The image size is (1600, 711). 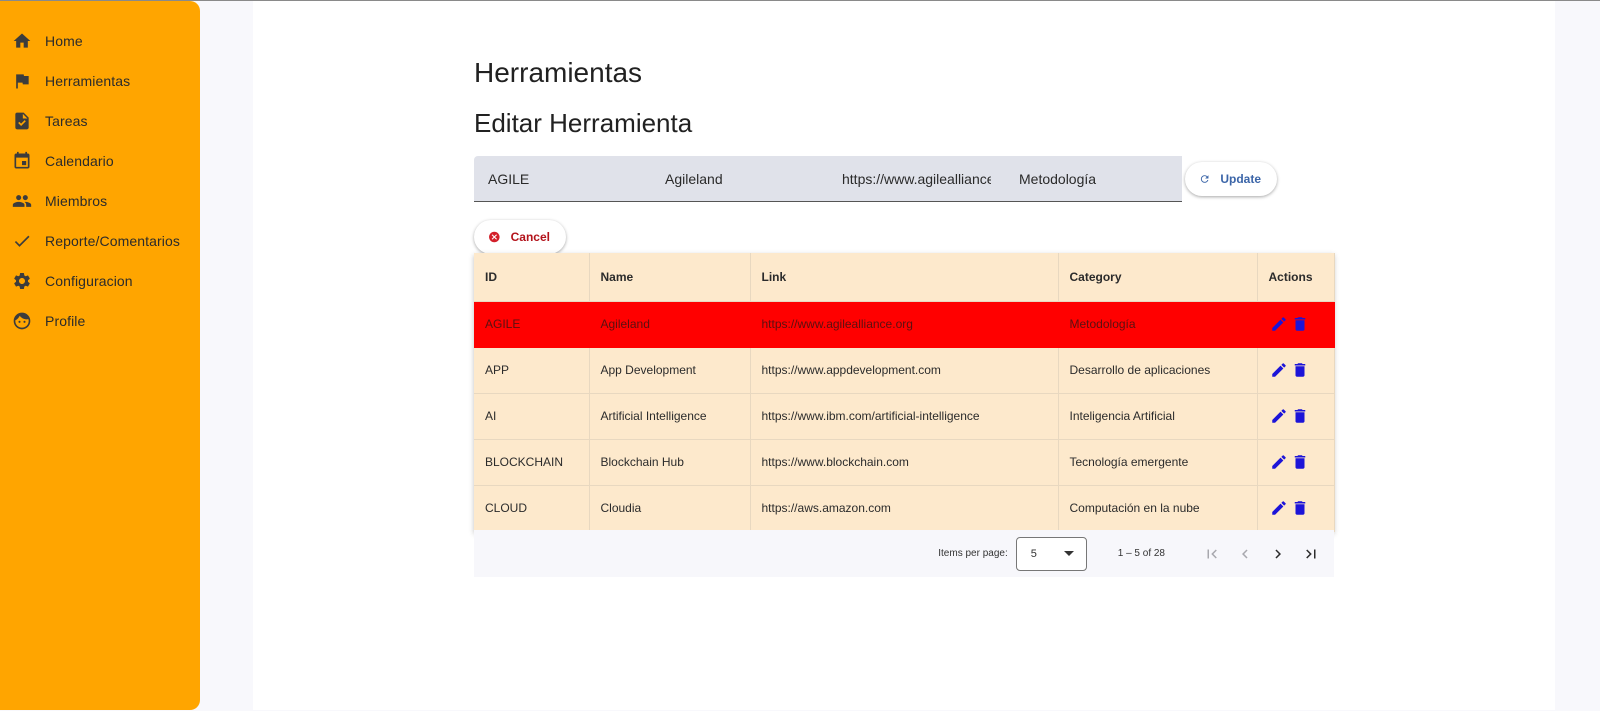 I want to click on sidebar-item-home: Home, so click(x=100, y=41).